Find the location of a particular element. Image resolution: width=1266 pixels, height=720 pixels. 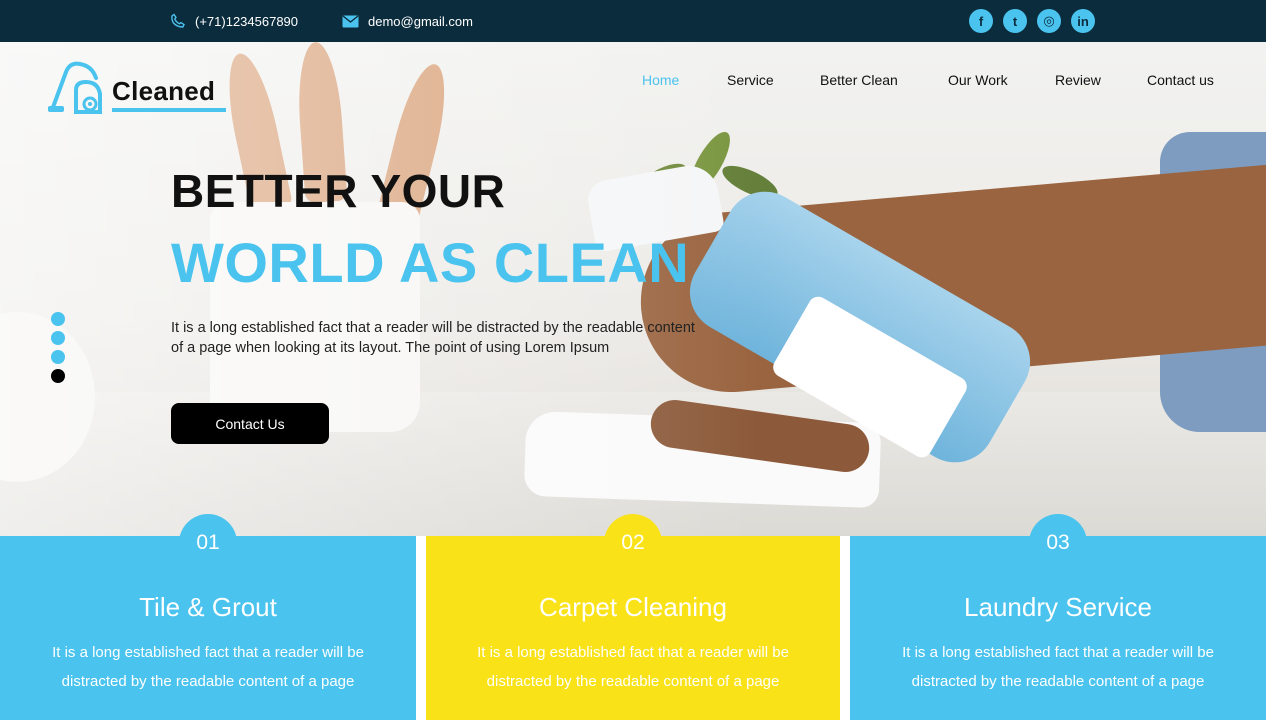

service-title: Tile & Grout is located at coordinates (208, 607).